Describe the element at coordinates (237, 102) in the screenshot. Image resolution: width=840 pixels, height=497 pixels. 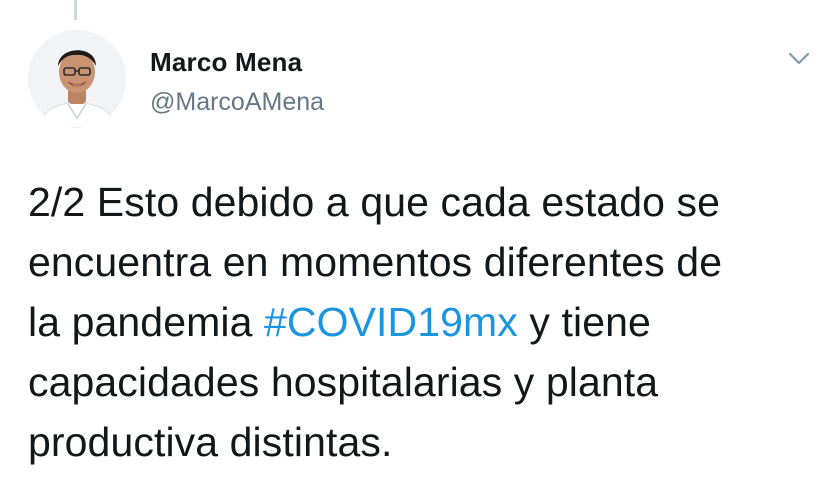
I see `author-handle: @MarcoAMena` at that location.